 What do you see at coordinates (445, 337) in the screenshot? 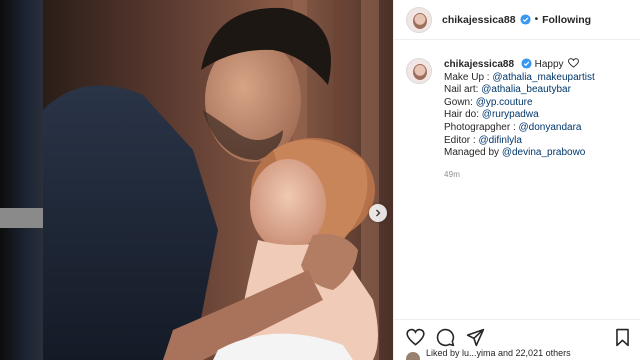
I see `comment-icon` at bounding box center [445, 337].